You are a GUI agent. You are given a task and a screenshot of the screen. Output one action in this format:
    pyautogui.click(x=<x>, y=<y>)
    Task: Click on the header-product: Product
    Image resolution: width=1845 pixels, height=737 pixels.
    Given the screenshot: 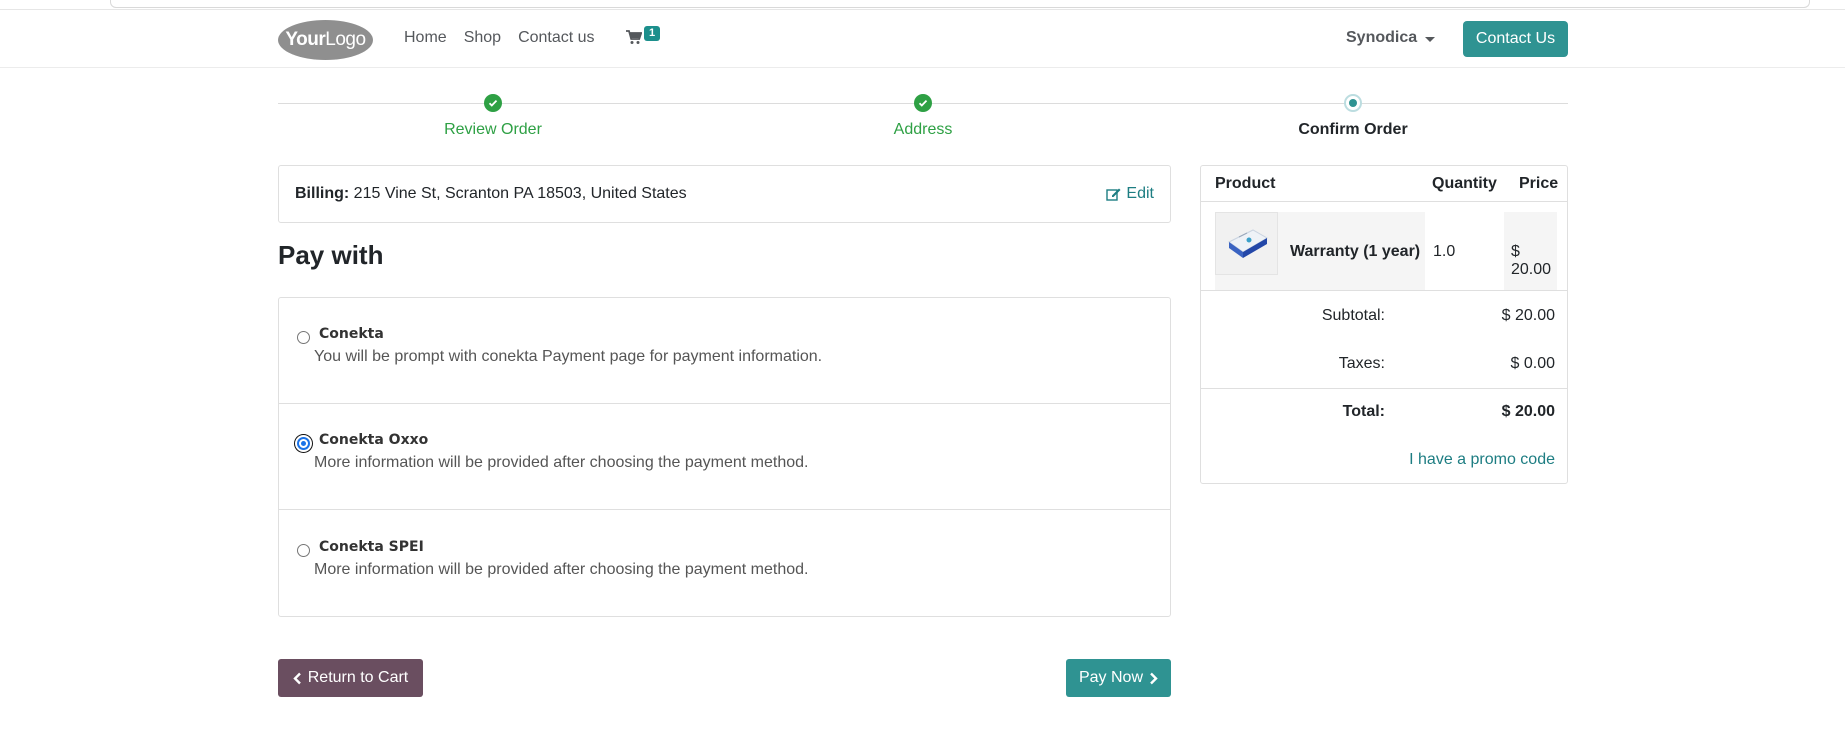 What is the action you would take?
    pyautogui.click(x=1245, y=183)
    